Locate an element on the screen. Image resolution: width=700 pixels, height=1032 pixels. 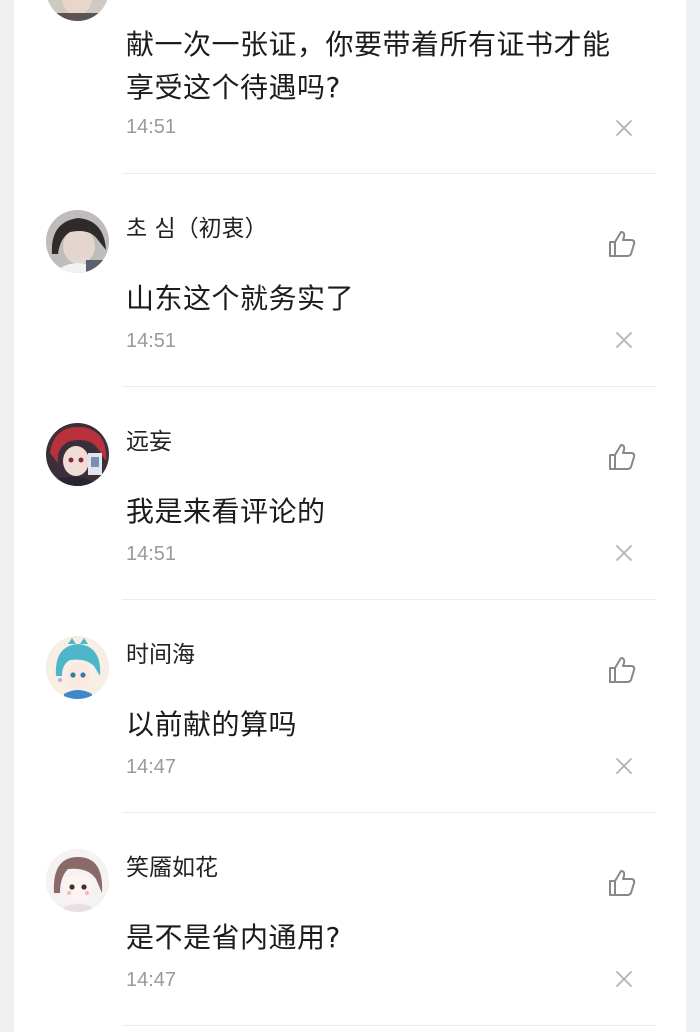
comment-text: 山东这个就务实了 is located at coordinates (240, 298).